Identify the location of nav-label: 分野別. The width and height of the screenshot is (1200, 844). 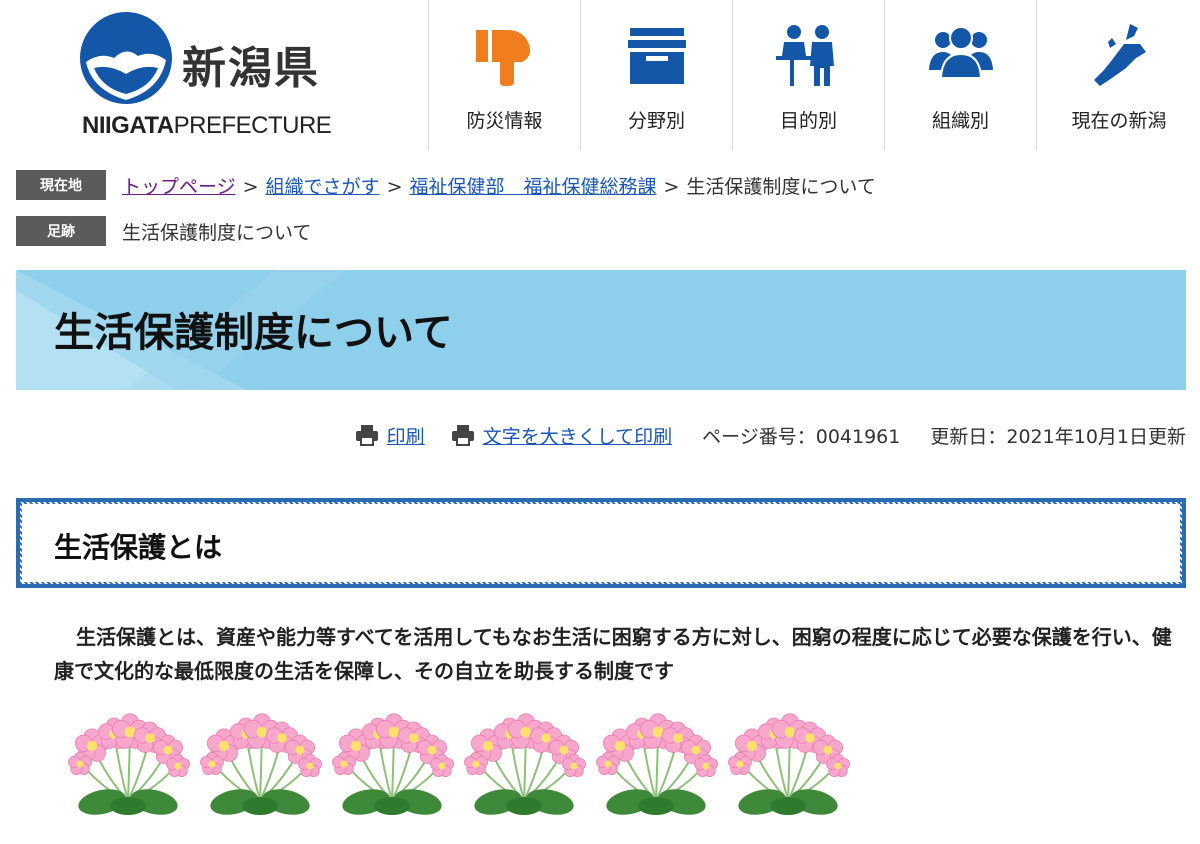
(656, 121).